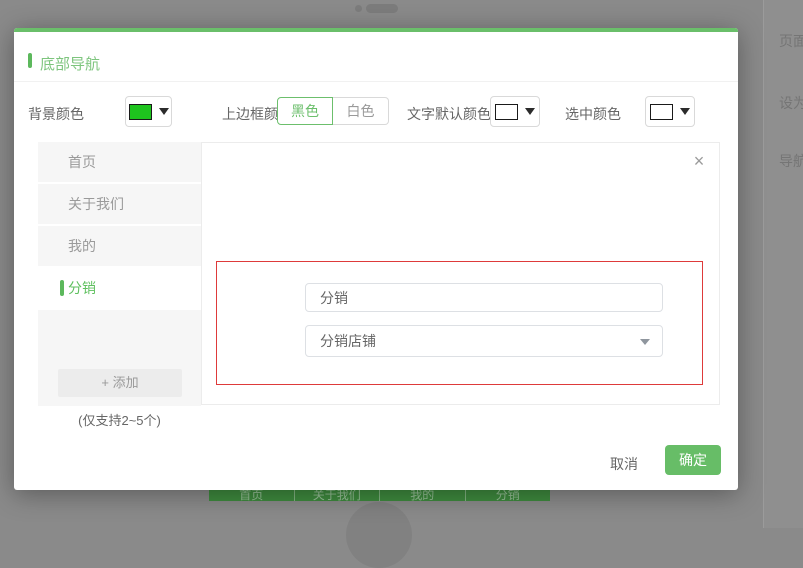  What do you see at coordinates (449, 114) in the screenshot?
I see `text-color-label: 文字默认颜色` at bounding box center [449, 114].